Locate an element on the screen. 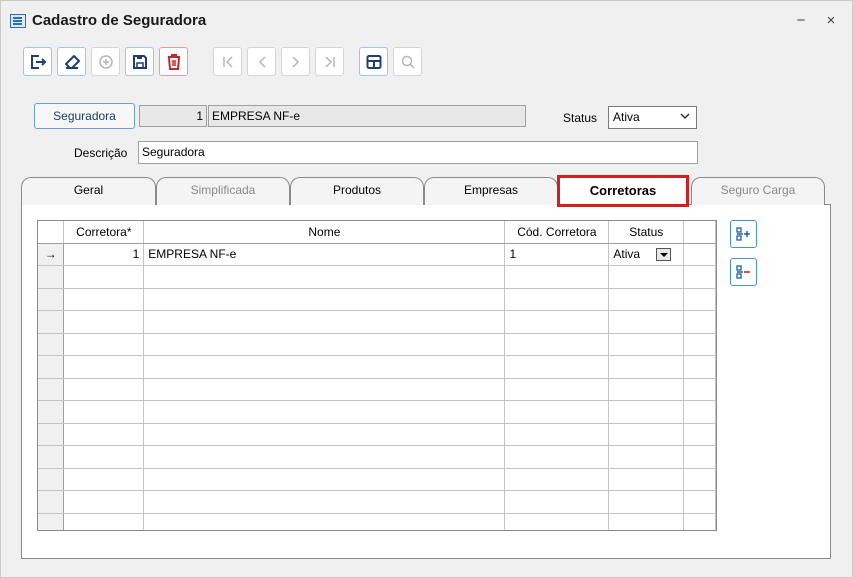 The height and width of the screenshot is (578, 853). tab-corretoras: Corretoras is located at coordinates (623, 191).